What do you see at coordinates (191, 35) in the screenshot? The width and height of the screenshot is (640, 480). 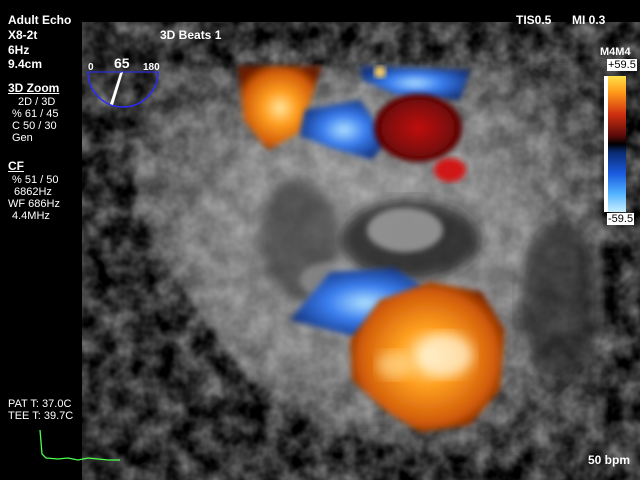 I see `beats-label: 3D Beats 1` at bounding box center [191, 35].